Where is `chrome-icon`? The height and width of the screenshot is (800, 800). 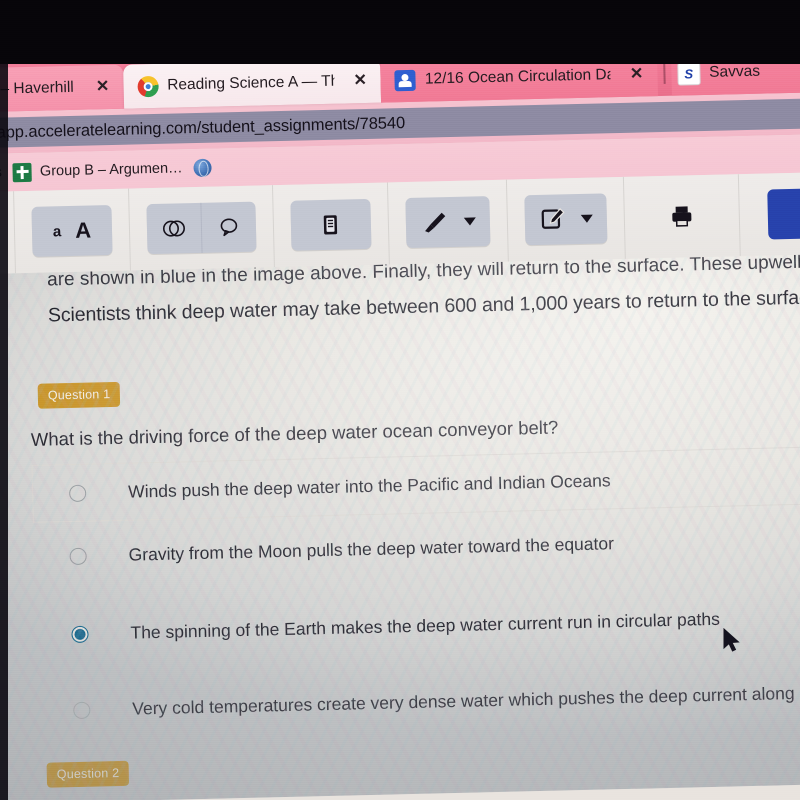 chrome-icon is located at coordinates (148, 86).